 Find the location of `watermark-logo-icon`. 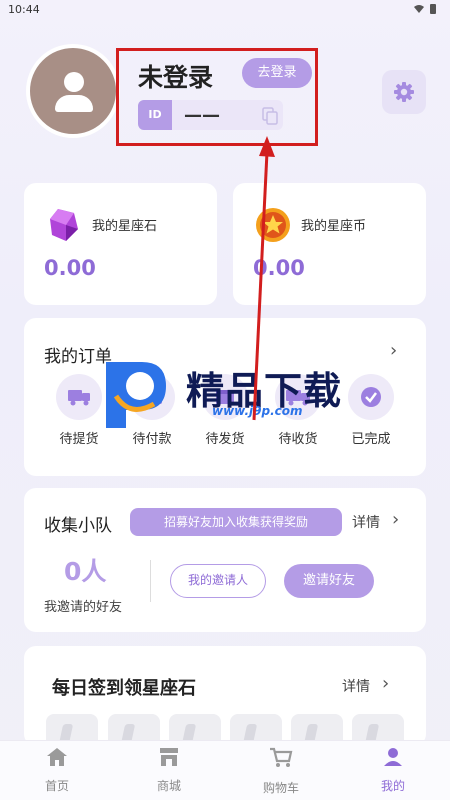

watermark-logo-icon is located at coordinates (136, 395).